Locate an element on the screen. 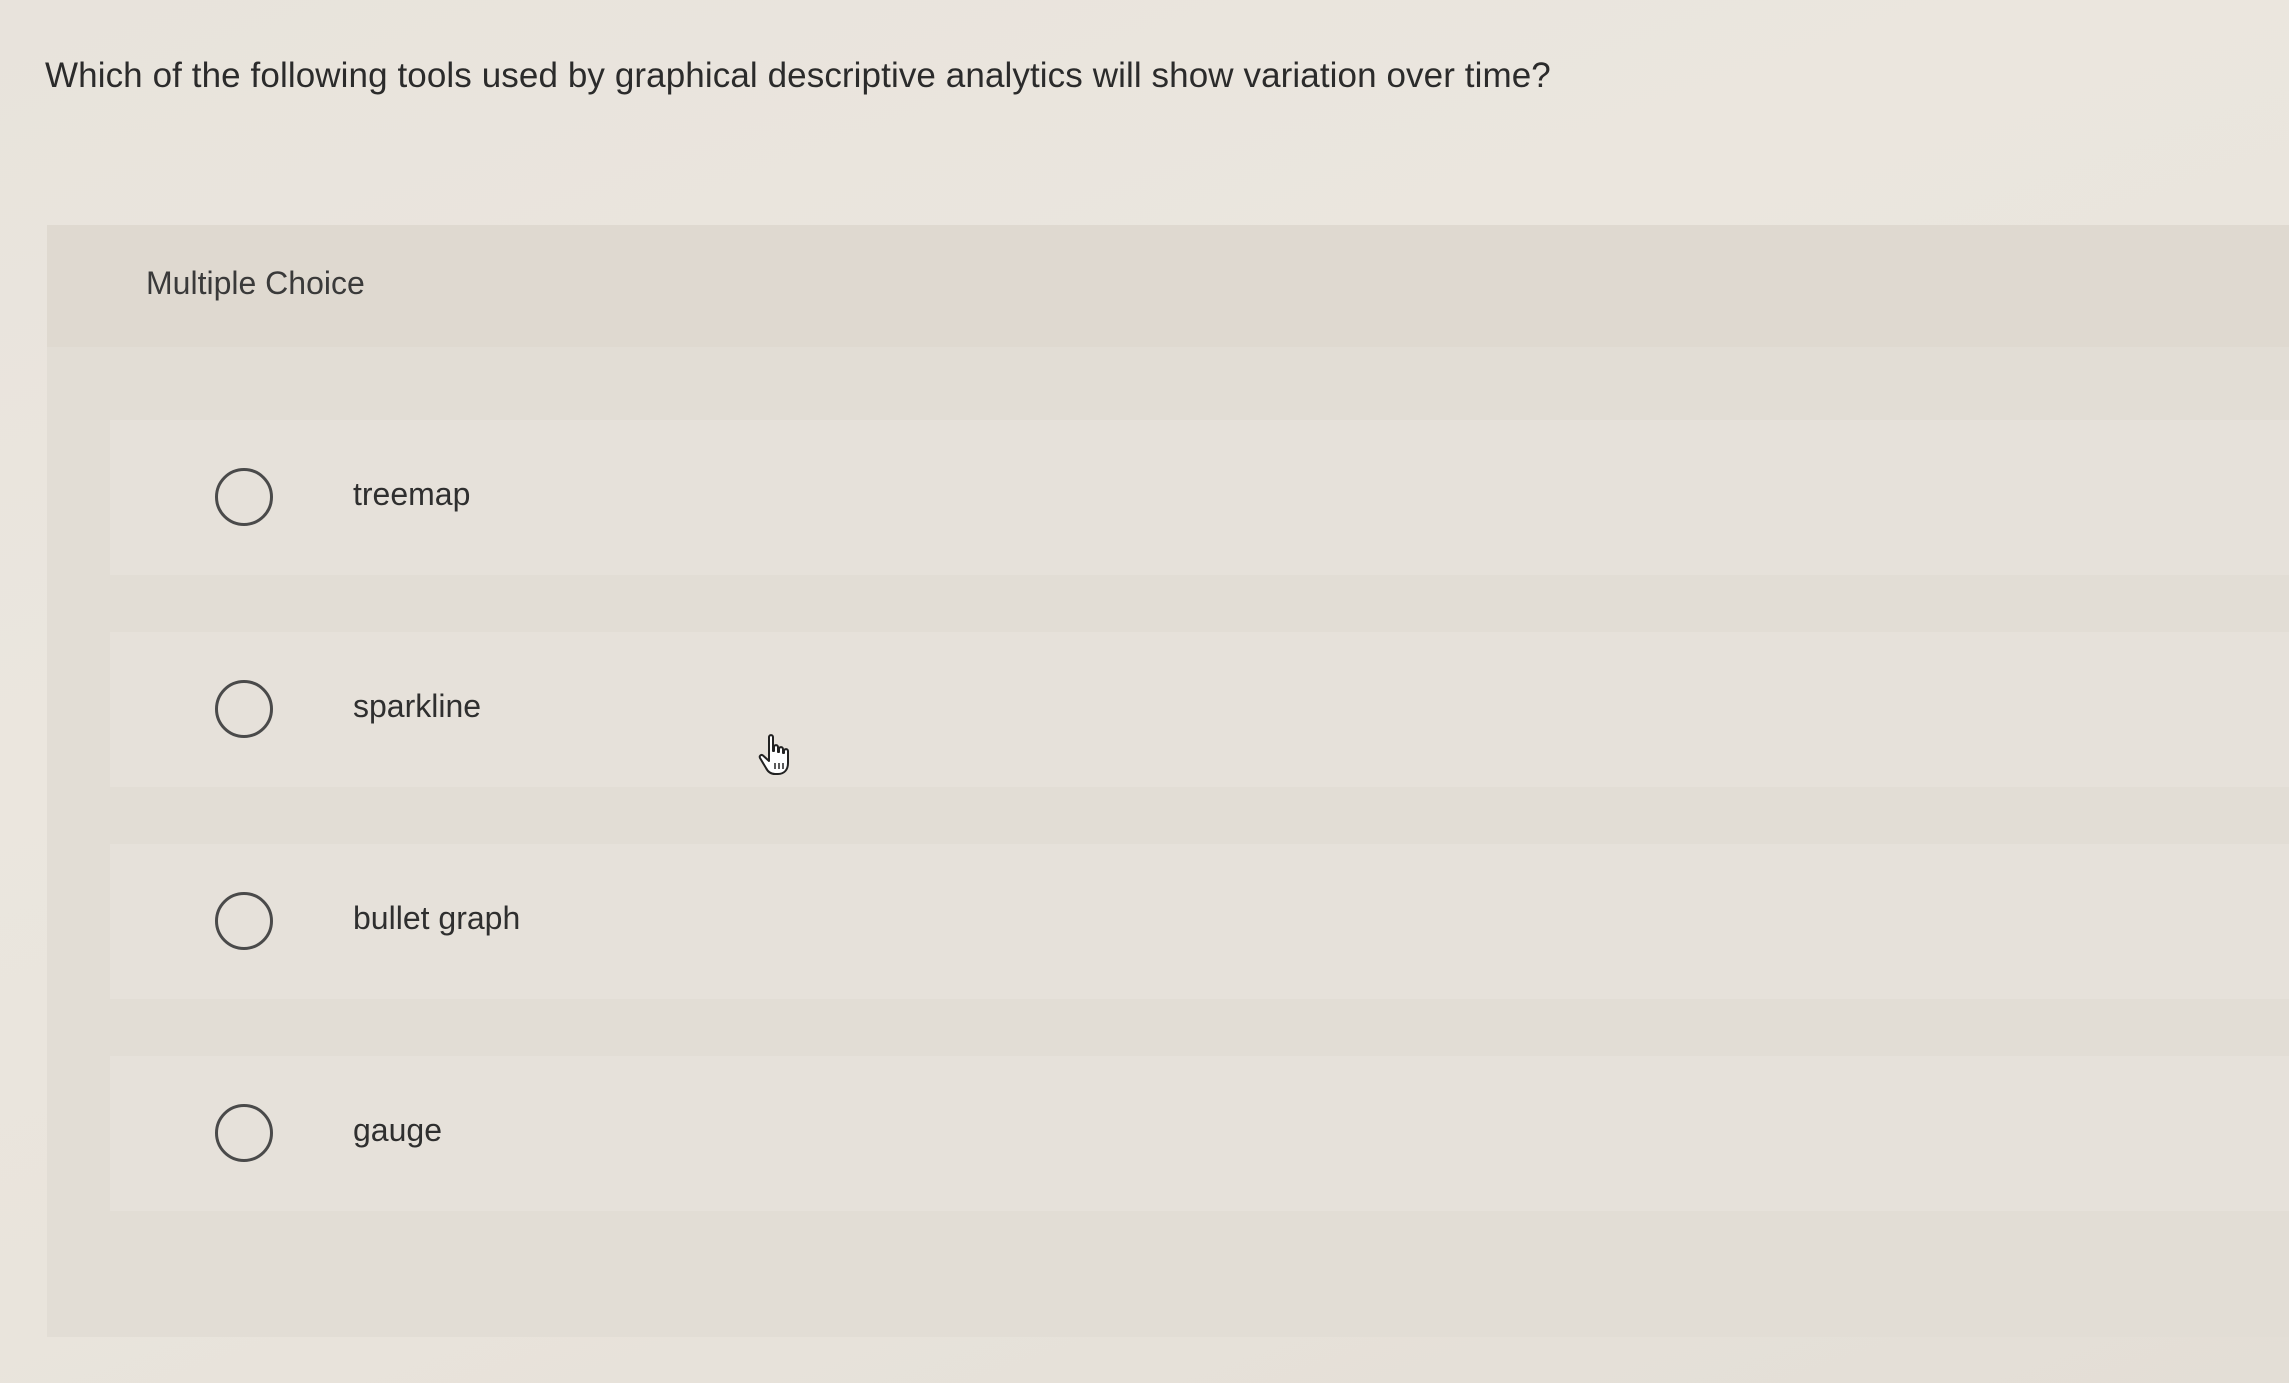  answer-option-gauge: gauge is located at coordinates (1199, 1133).